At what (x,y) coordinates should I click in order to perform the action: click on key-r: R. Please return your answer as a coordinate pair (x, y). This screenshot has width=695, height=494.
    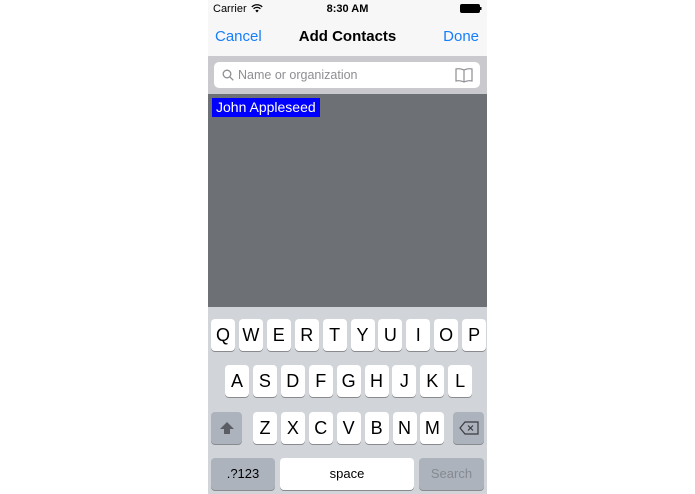
    Looking at the image, I should click on (306, 335).